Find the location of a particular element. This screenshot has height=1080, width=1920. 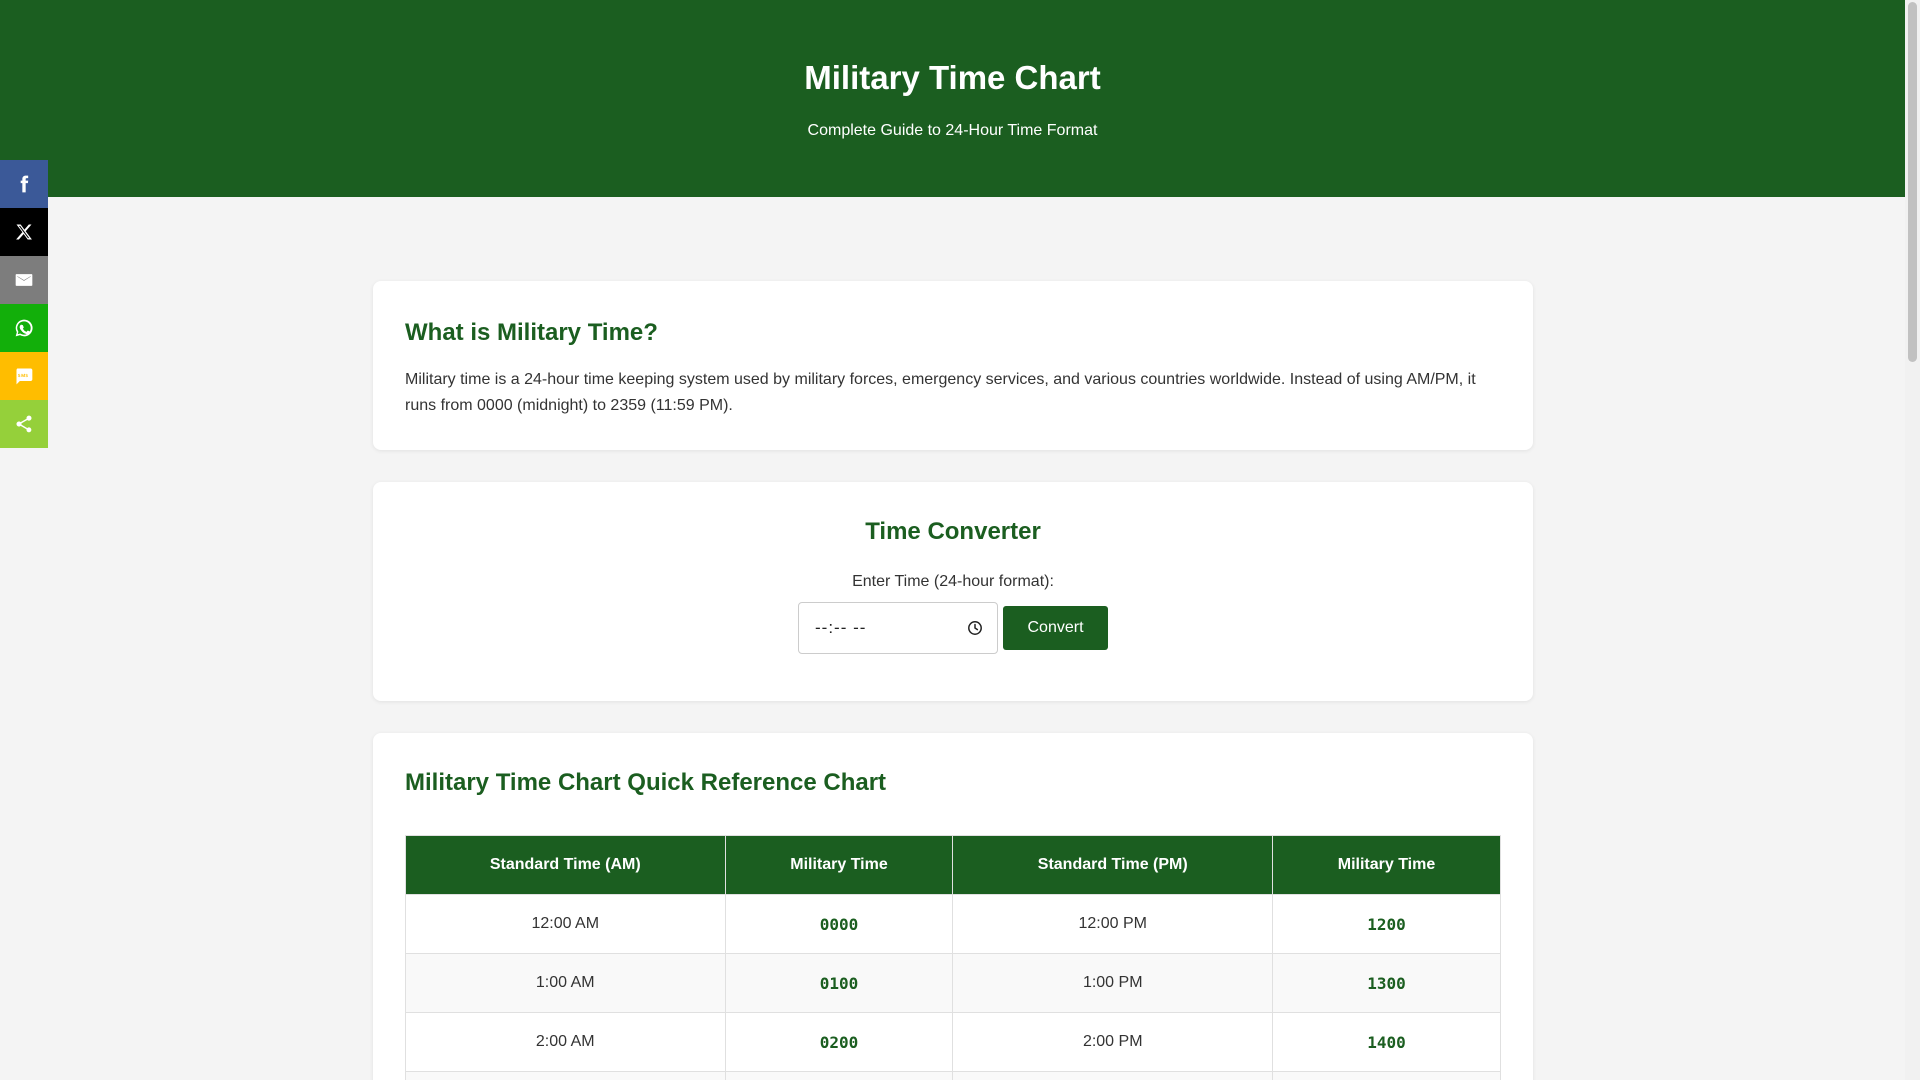

time-input-value: --:-- -- is located at coordinates (891, 628).